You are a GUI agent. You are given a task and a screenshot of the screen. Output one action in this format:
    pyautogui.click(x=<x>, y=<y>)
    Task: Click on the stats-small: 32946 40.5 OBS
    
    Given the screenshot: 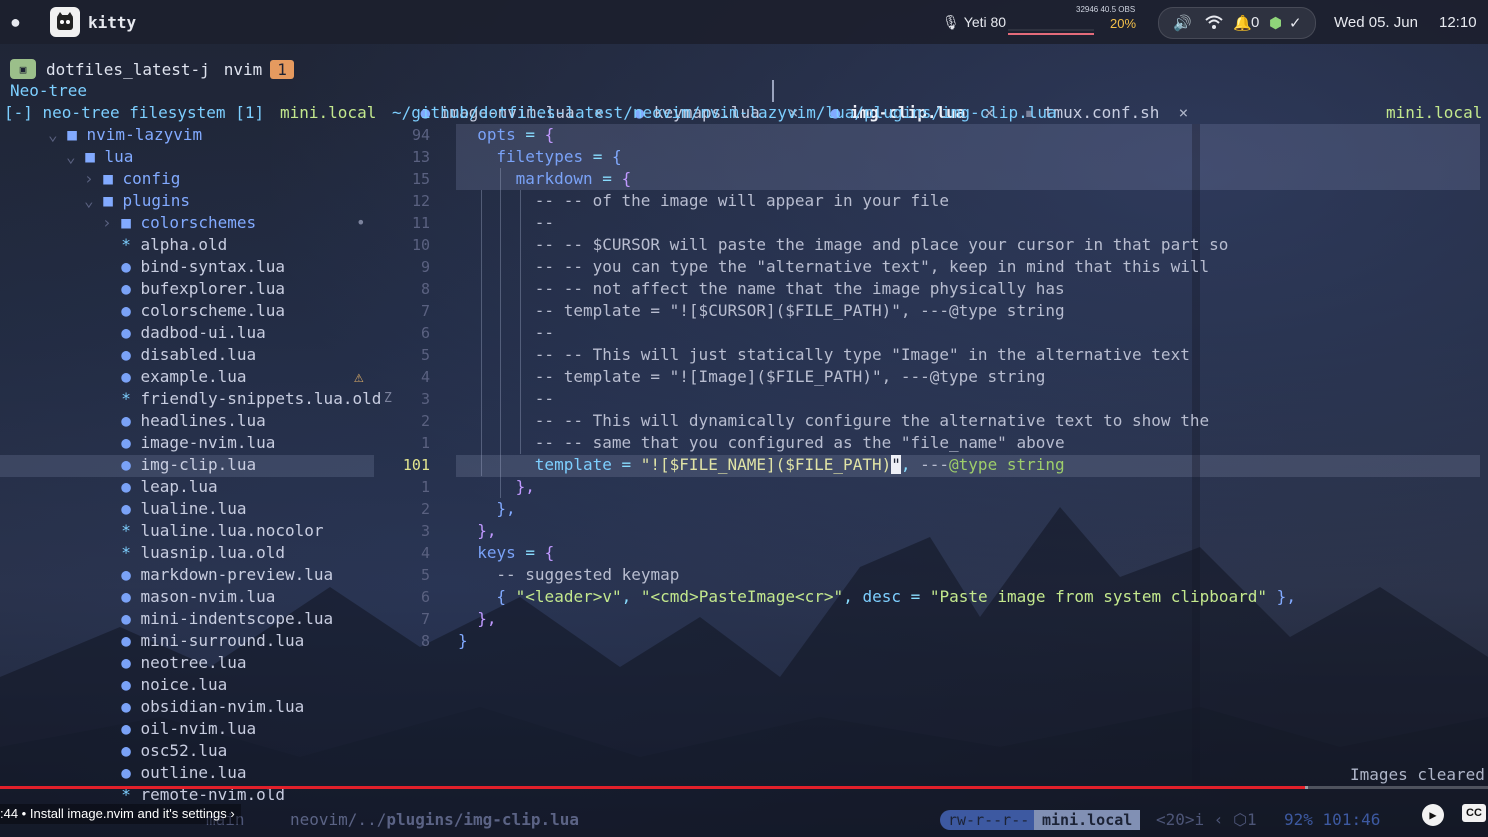 What is the action you would take?
    pyautogui.click(x=1105, y=9)
    